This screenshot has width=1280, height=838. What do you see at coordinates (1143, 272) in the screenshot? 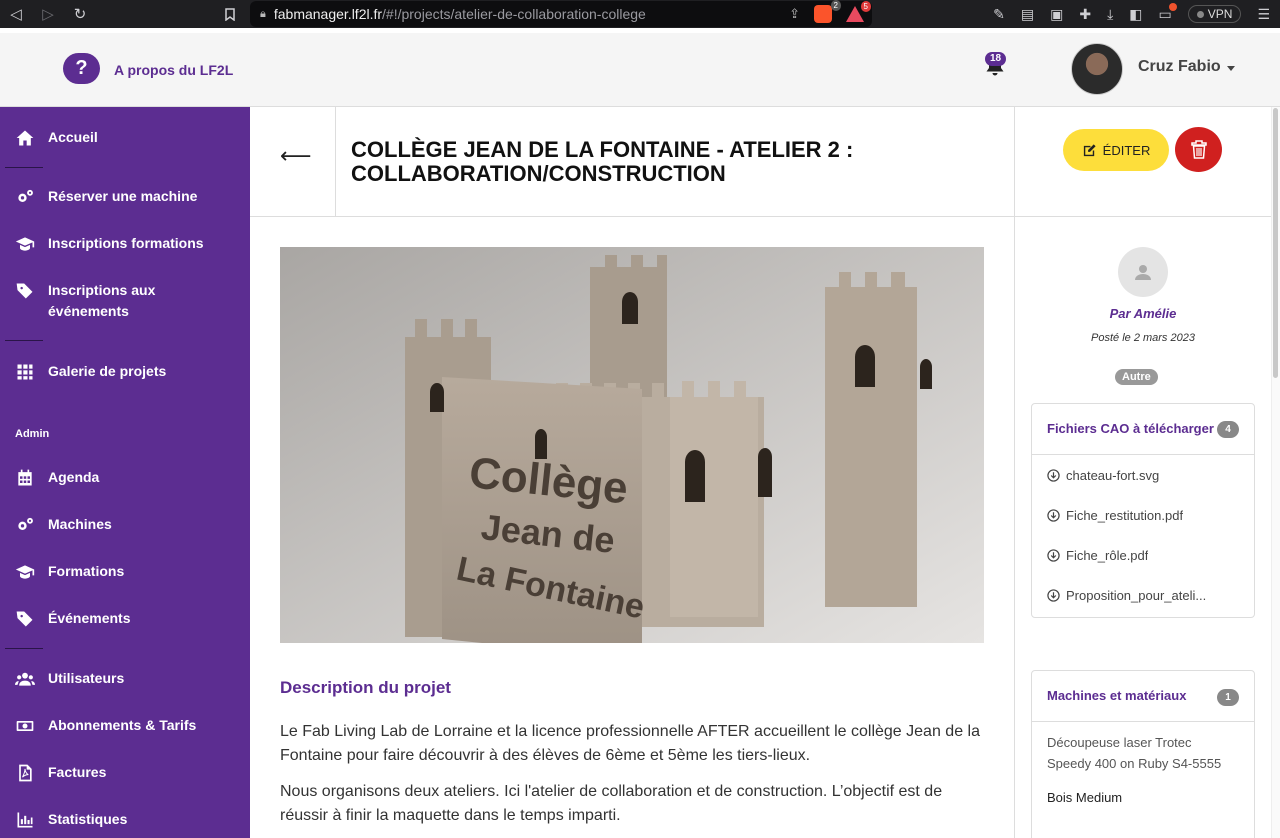
I see `author-avatar` at bounding box center [1143, 272].